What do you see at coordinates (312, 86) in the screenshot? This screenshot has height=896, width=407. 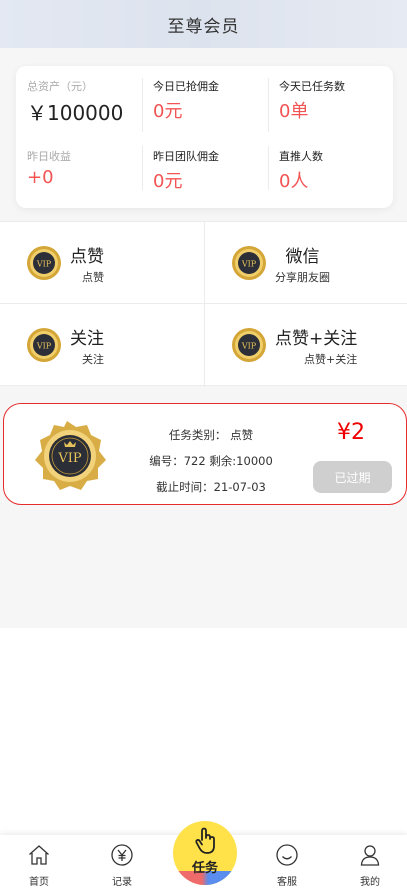 I see `stat-label: 今天已任务数` at bounding box center [312, 86].